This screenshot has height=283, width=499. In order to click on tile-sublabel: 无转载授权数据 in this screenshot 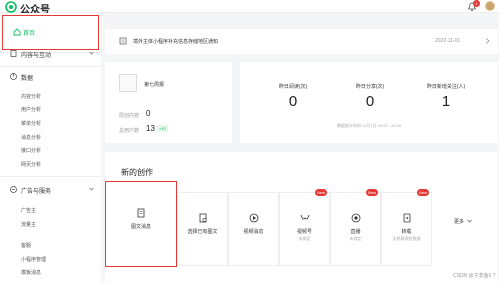, I will do `click(406, 238)`.